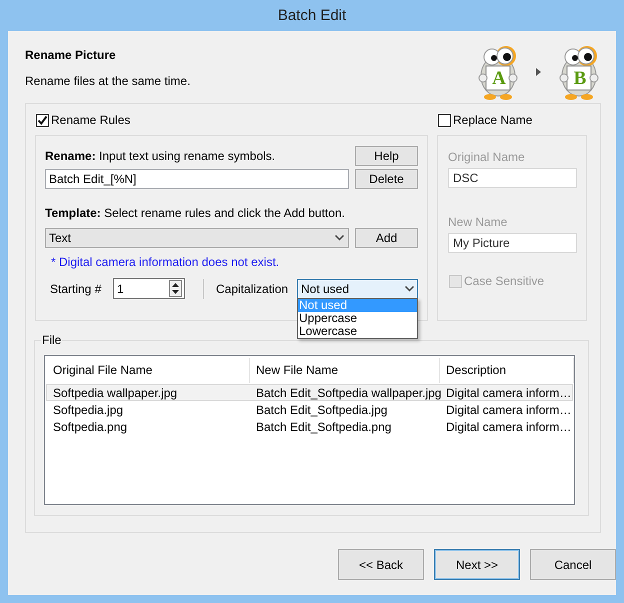 Image resolution: width=624 pixels, height=603 pixels. Describe the element at coordinates (90, 120) in the screenshot. I see `checkbox-label: Rename Rules` at that location.